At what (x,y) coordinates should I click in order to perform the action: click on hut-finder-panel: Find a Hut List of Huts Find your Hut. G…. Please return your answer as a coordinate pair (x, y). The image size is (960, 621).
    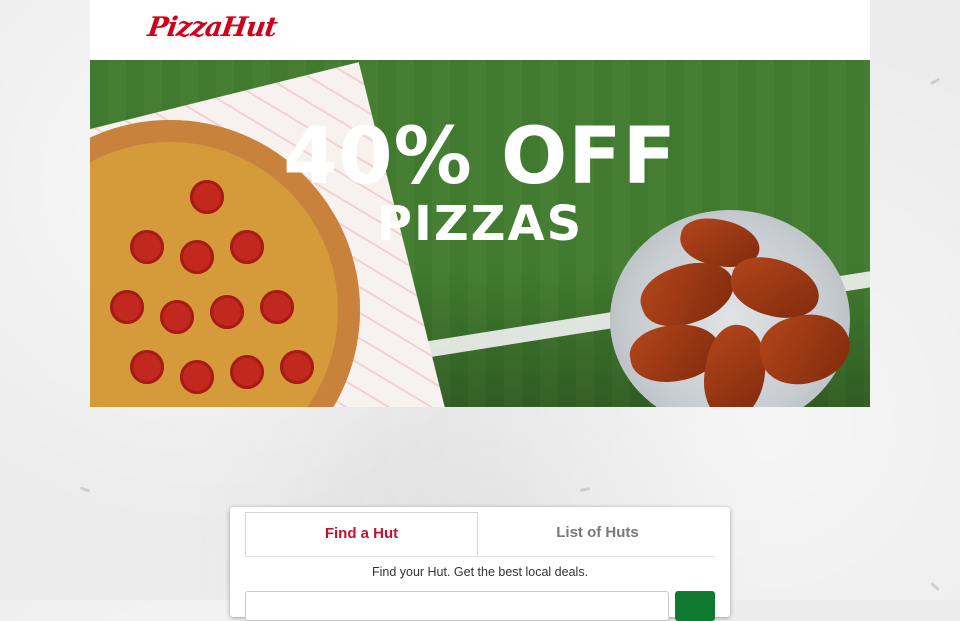
    Looking at the image, I should click on (480, 564).